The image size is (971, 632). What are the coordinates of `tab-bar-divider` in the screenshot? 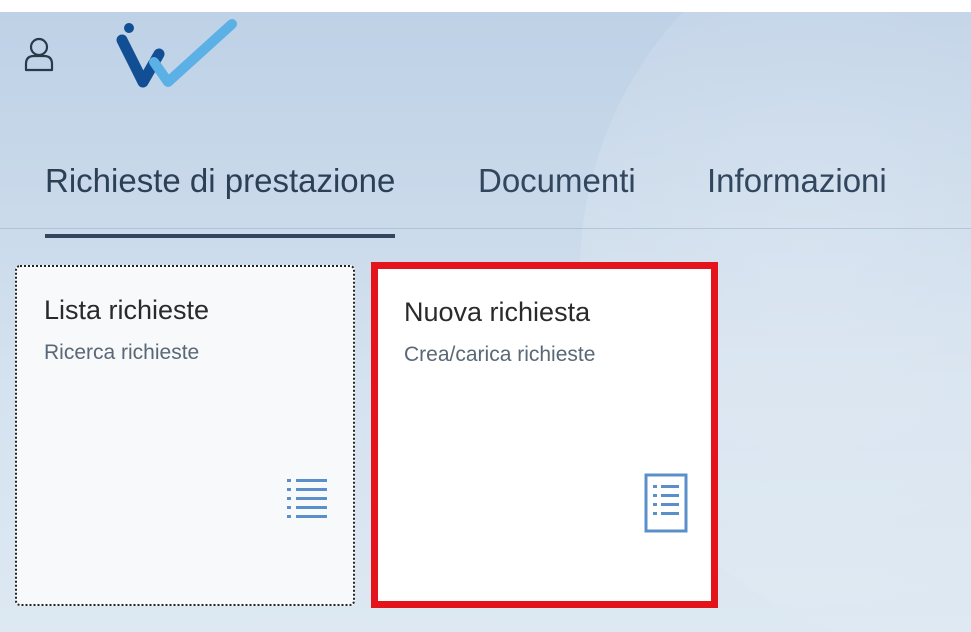 It's located at (485, 228).